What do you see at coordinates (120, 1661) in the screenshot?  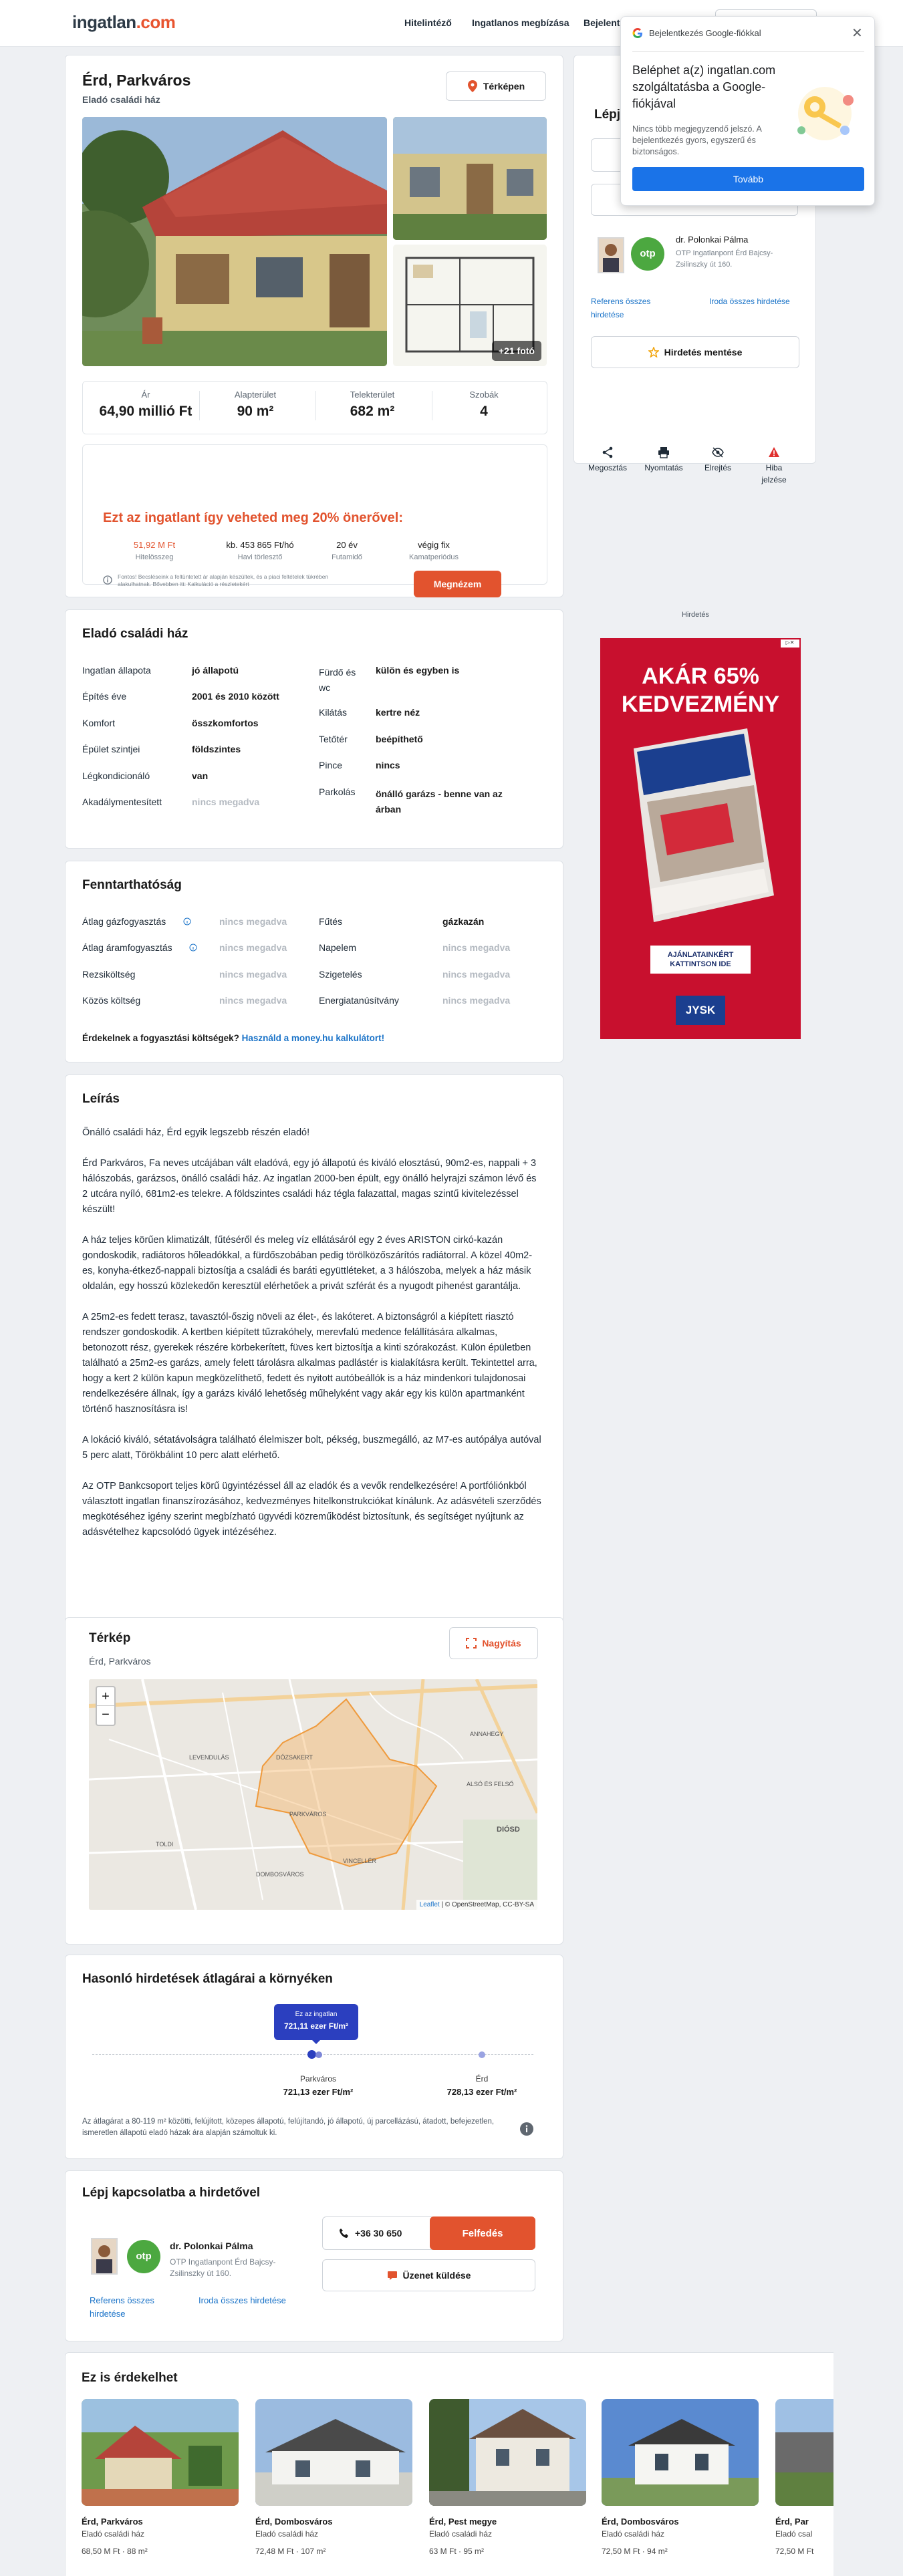 I see `map-subtitle: Érd, Parkváros` at bounding box center [120, 1661].